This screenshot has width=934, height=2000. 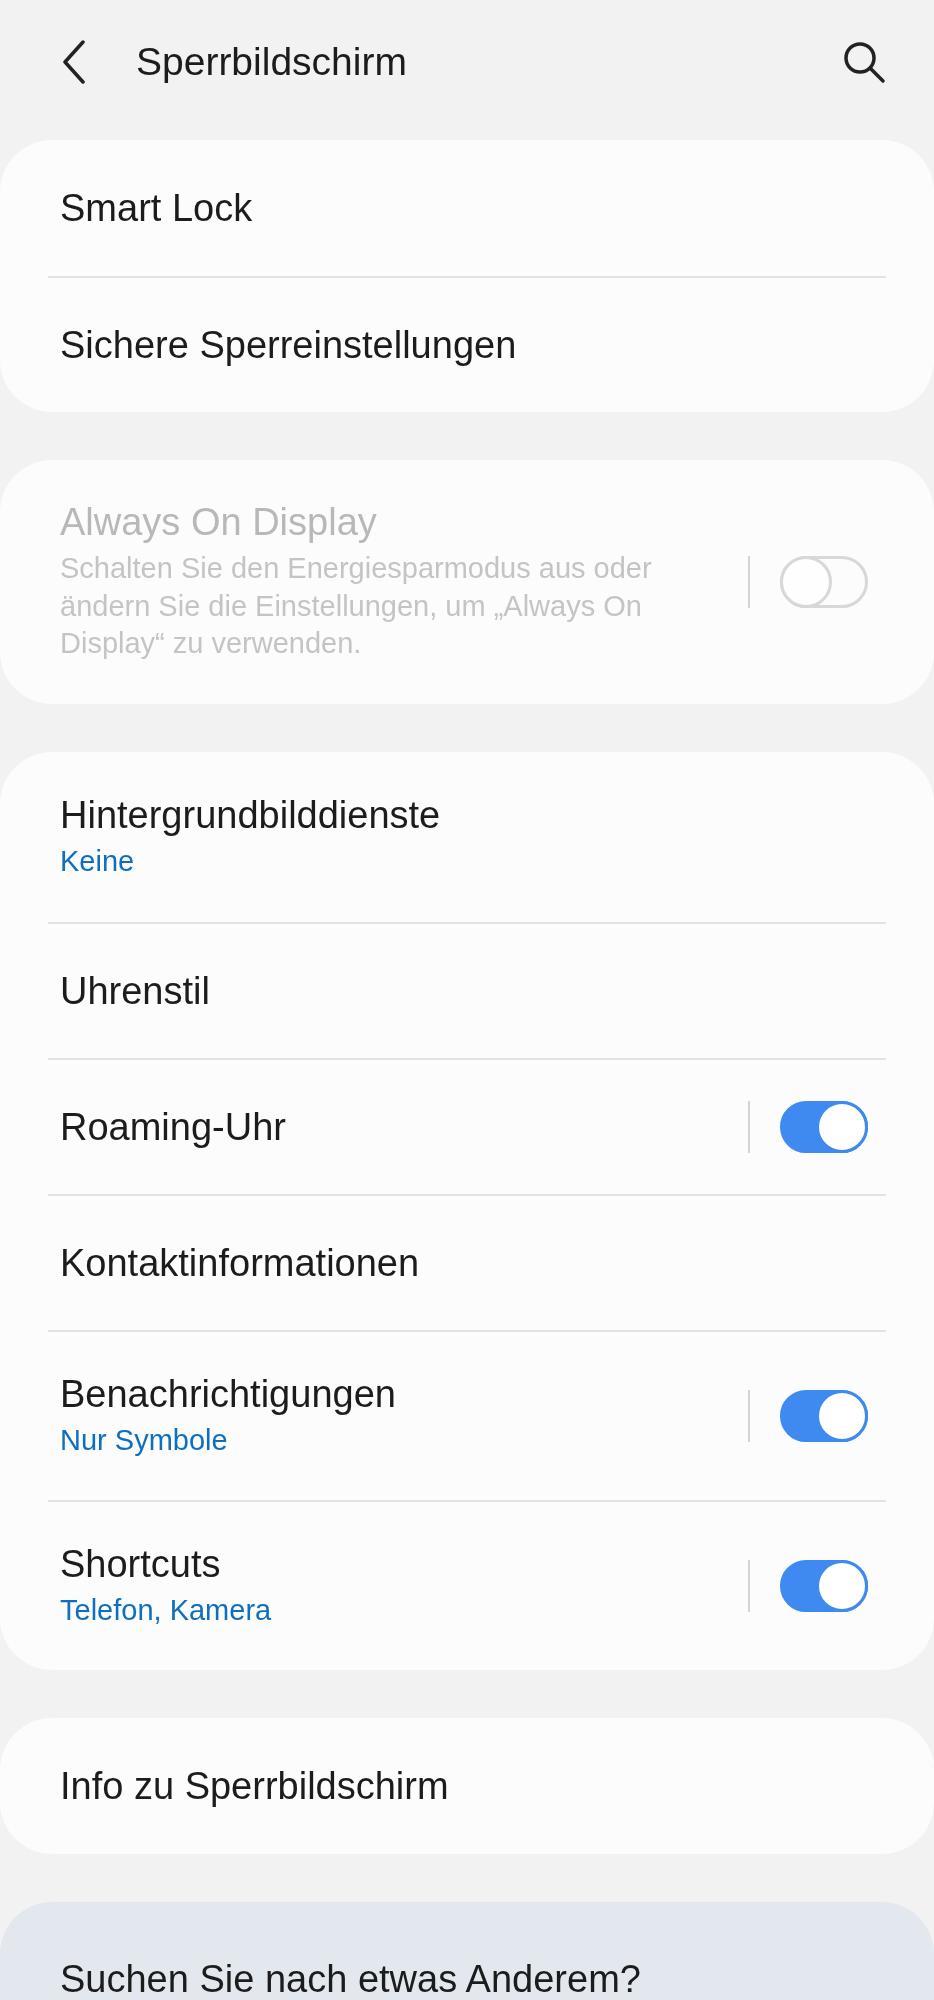 I want to click on item-title: Kontaktinformationen, so click(x=240, y=1263).